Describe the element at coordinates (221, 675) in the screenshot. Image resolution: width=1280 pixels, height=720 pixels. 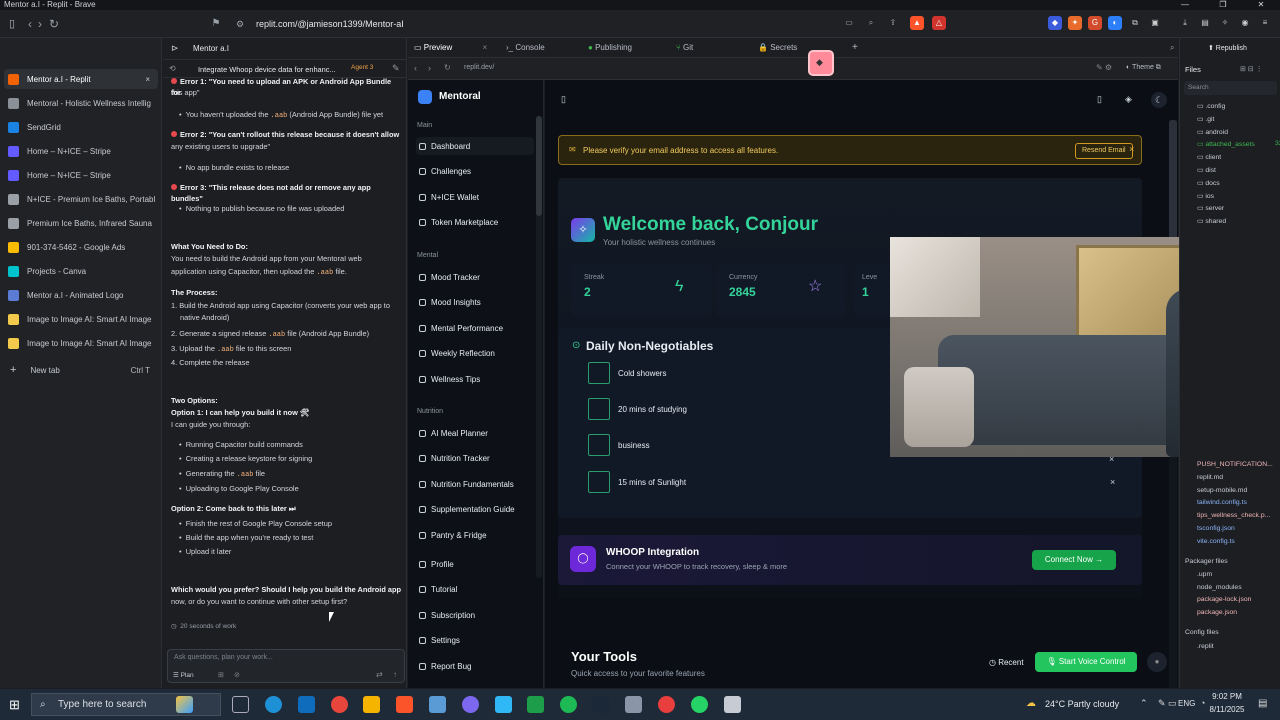
I see `attach-icon: ⊞` at that location.